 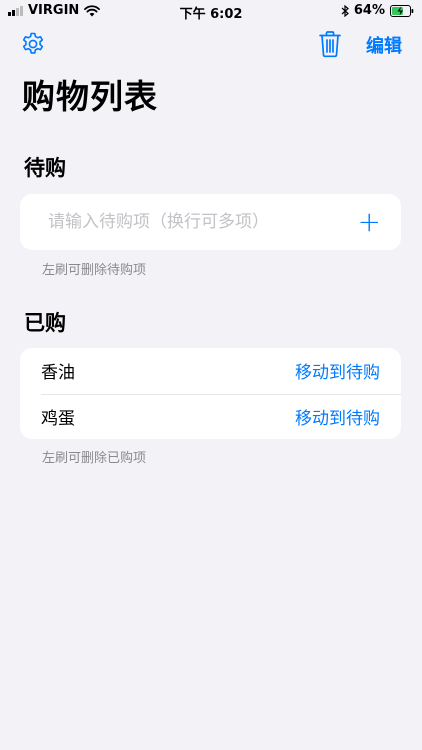 I want to click on page-title: 购物列表, so click(x=90, y=96).